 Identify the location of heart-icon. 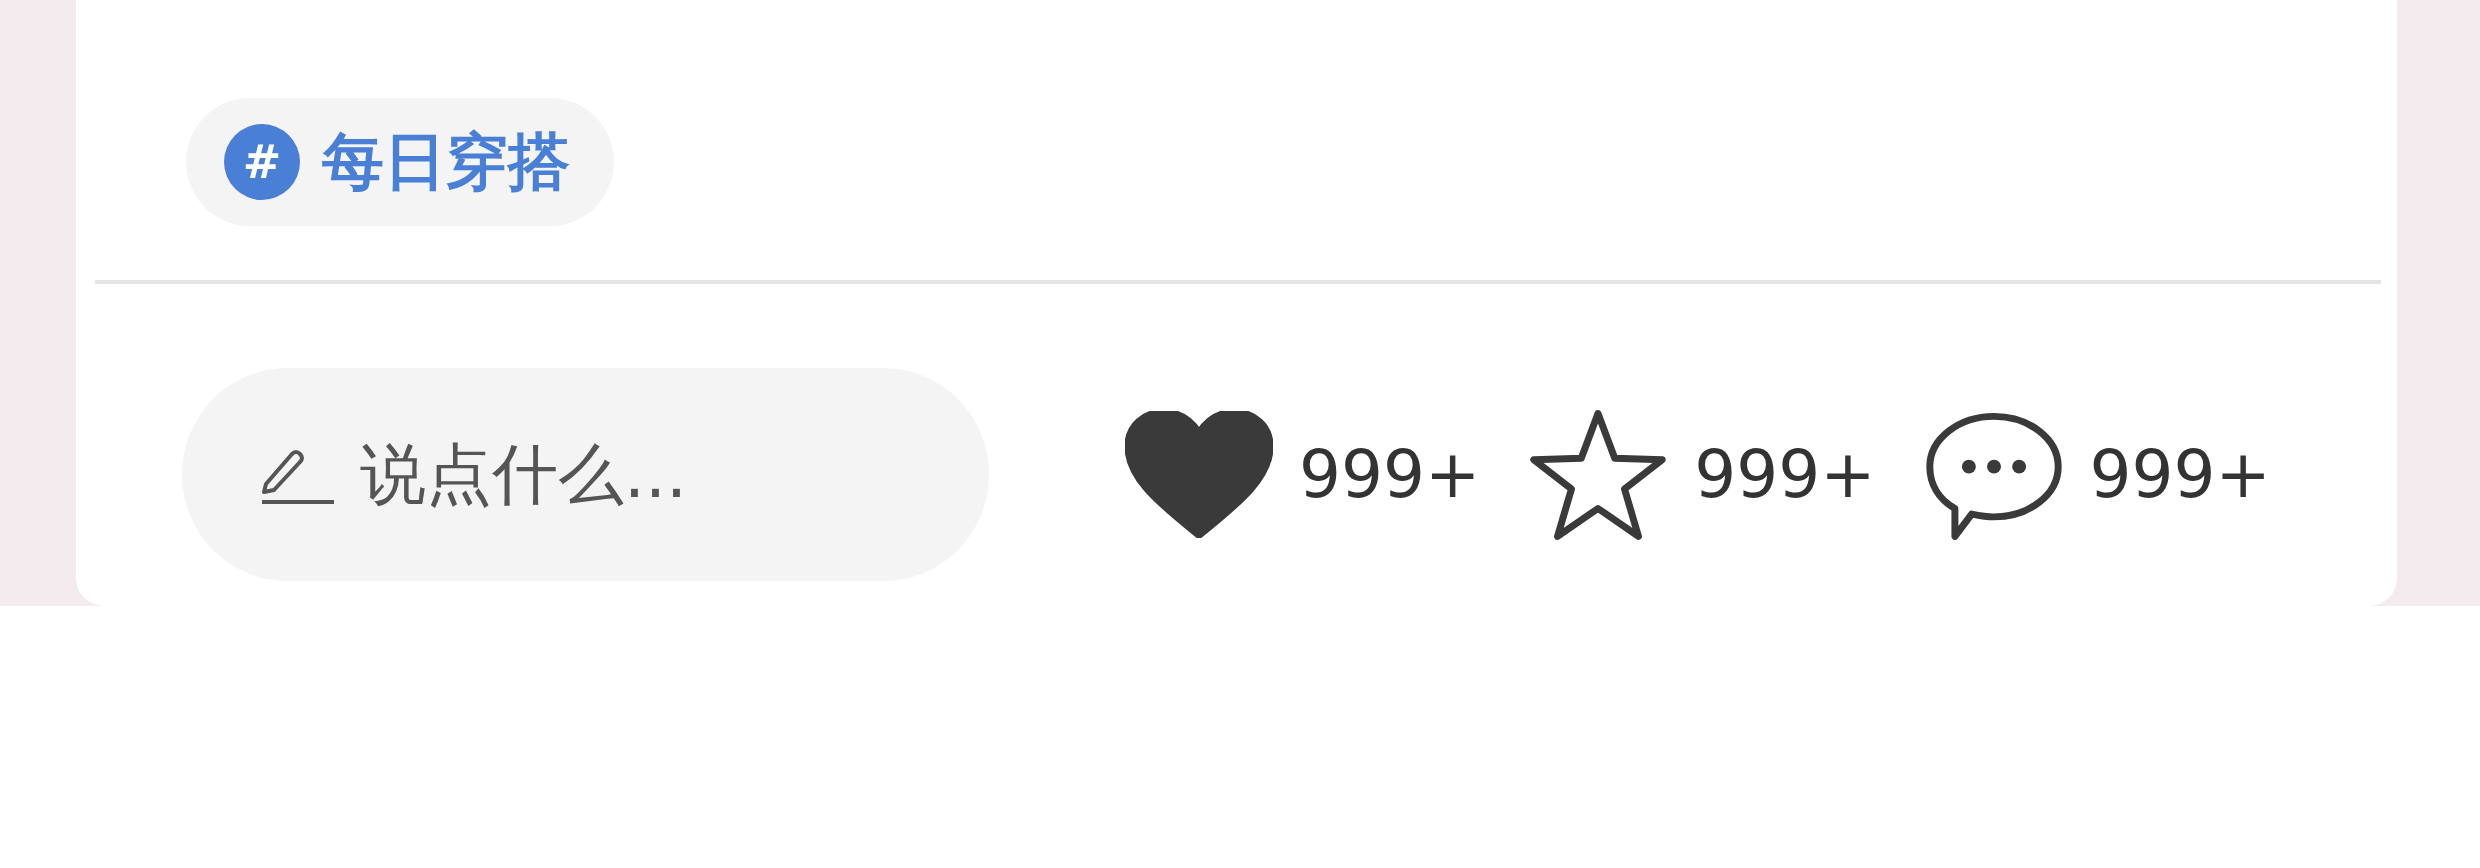
(1199, 474).